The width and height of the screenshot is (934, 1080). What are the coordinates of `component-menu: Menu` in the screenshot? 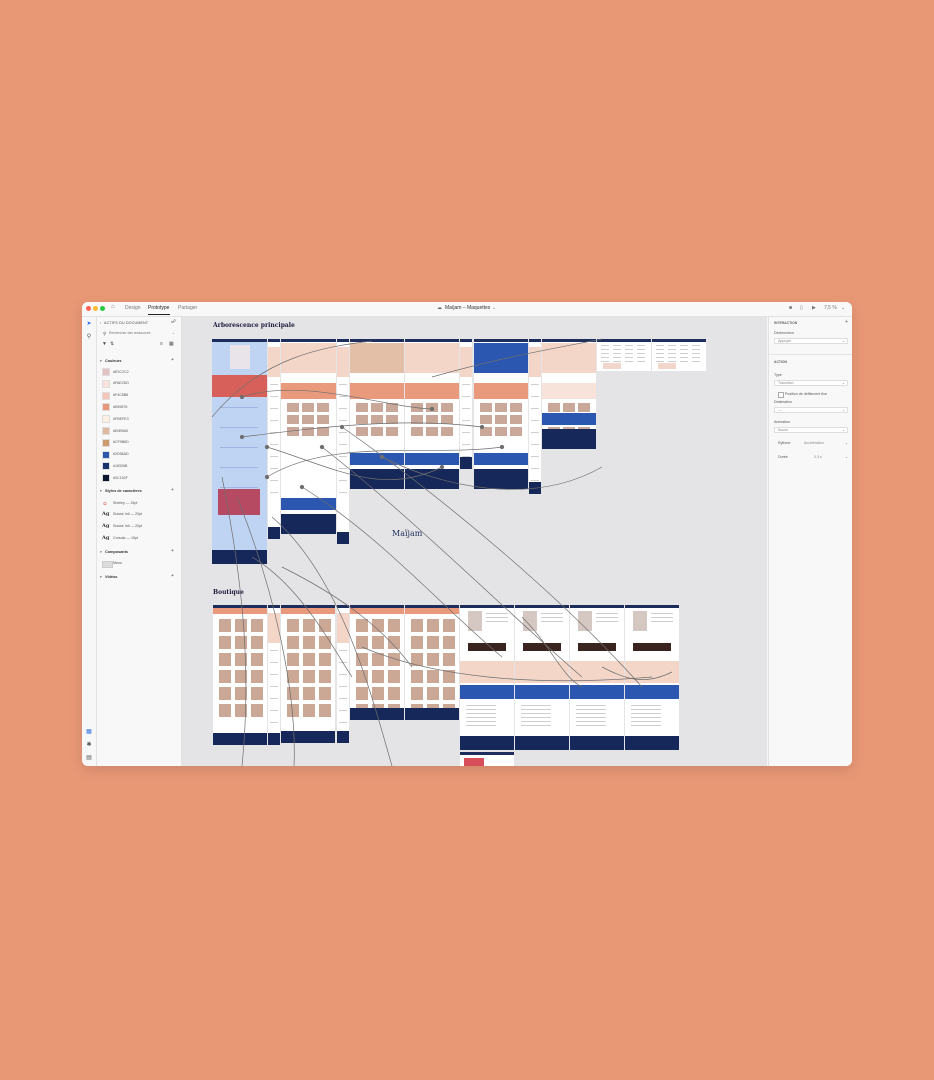 It's located at (117, 563).